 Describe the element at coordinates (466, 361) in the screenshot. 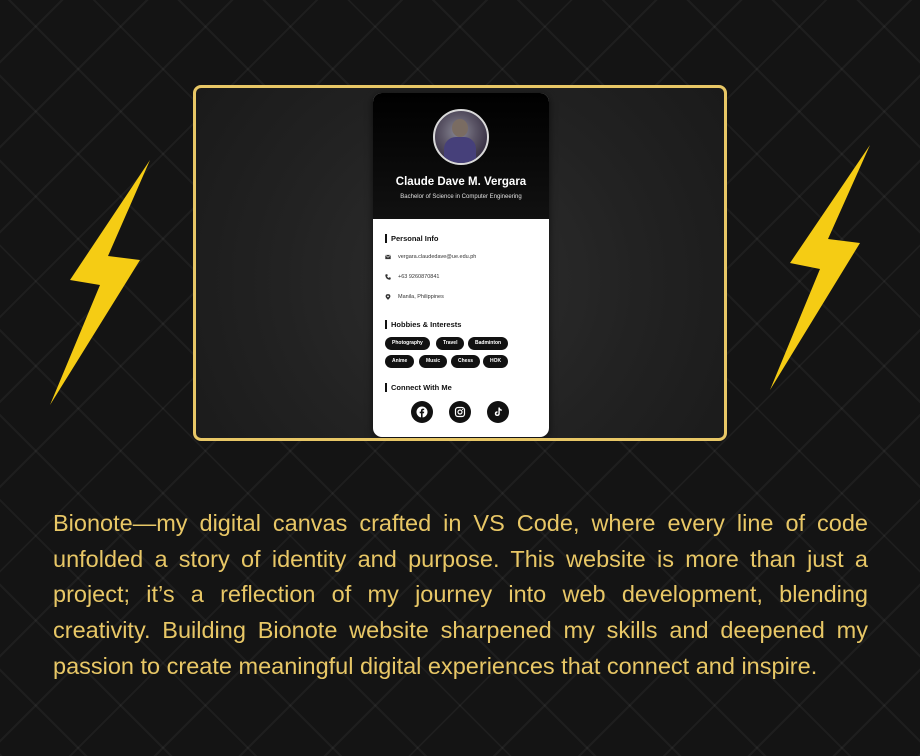

I see `hobby-tag: Chess` at that location.